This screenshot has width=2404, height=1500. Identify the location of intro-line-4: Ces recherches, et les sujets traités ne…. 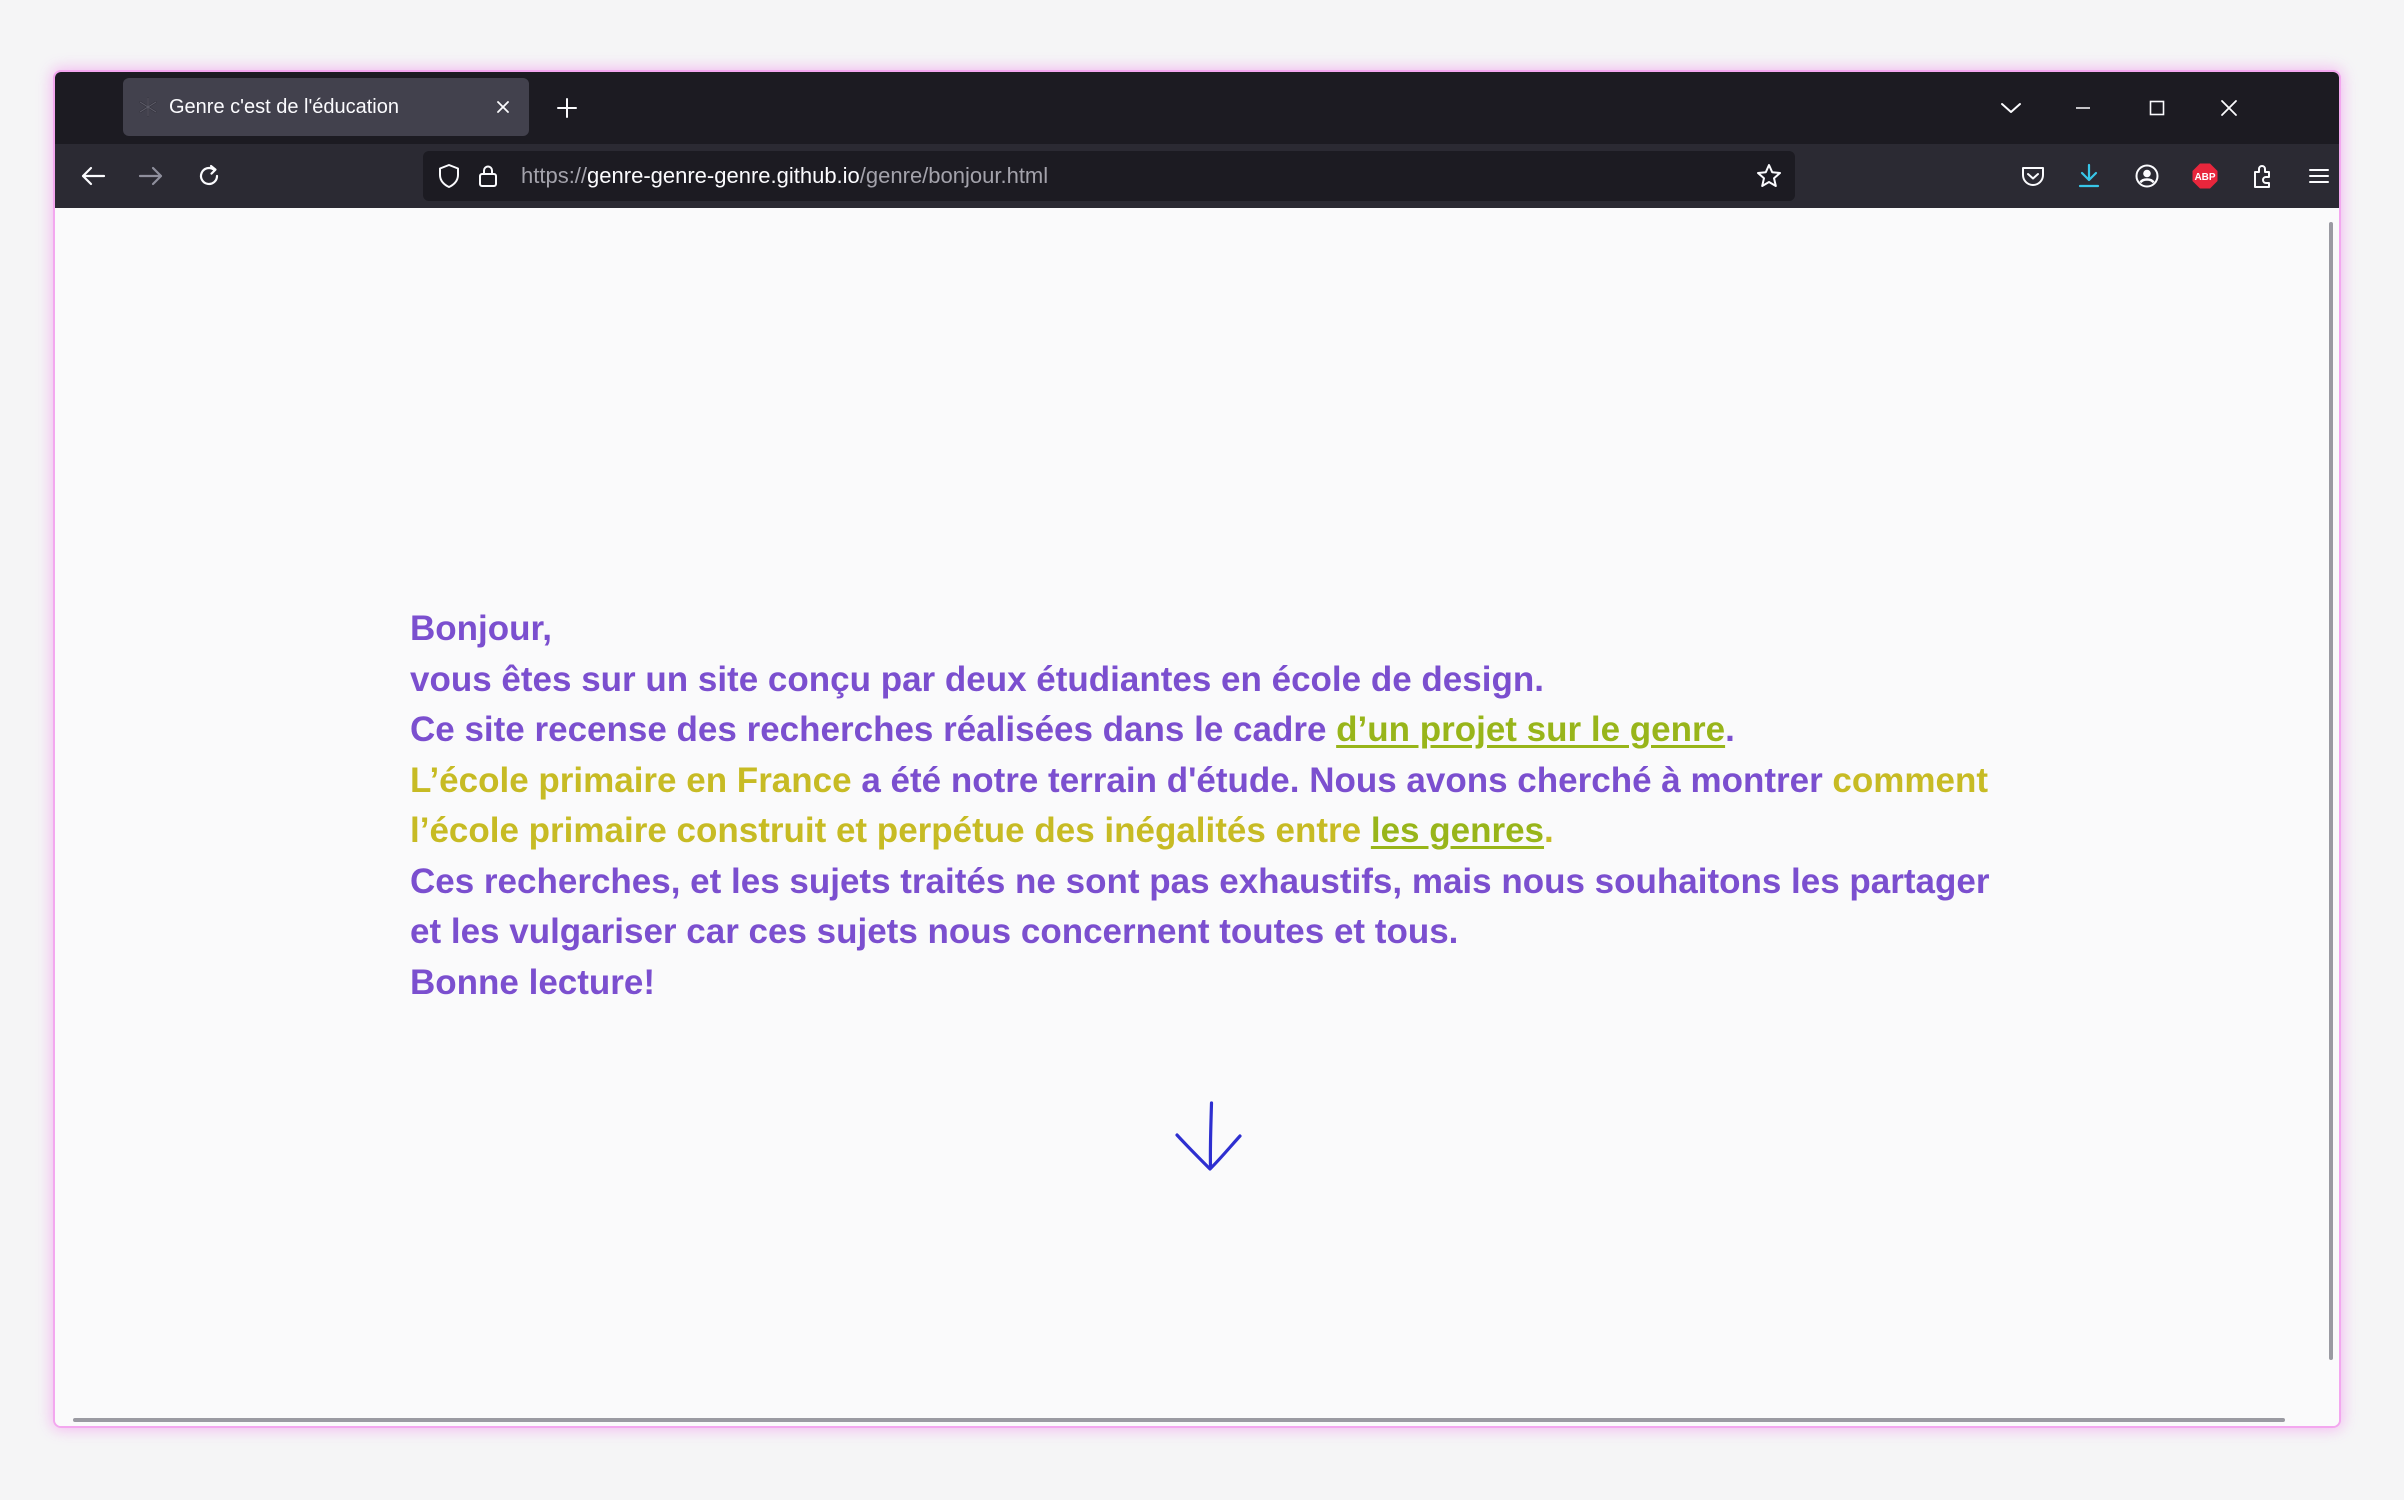
(1200, 906).